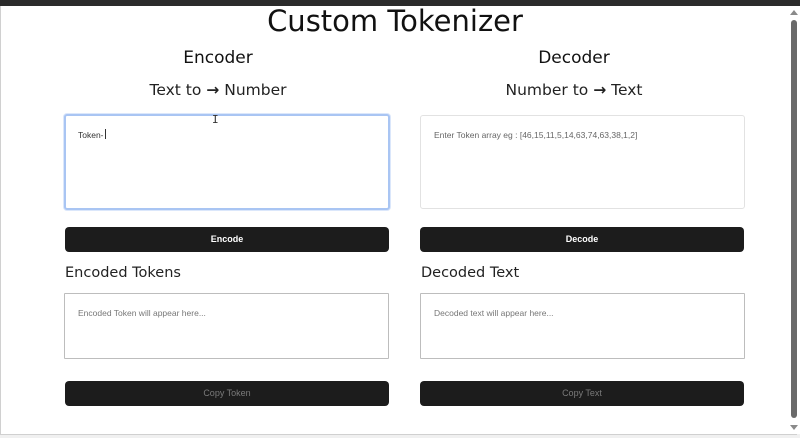  Describe the element at coordinates (218, 58) in the screenshot. I see `encoder-heading: Encoder` at that location.